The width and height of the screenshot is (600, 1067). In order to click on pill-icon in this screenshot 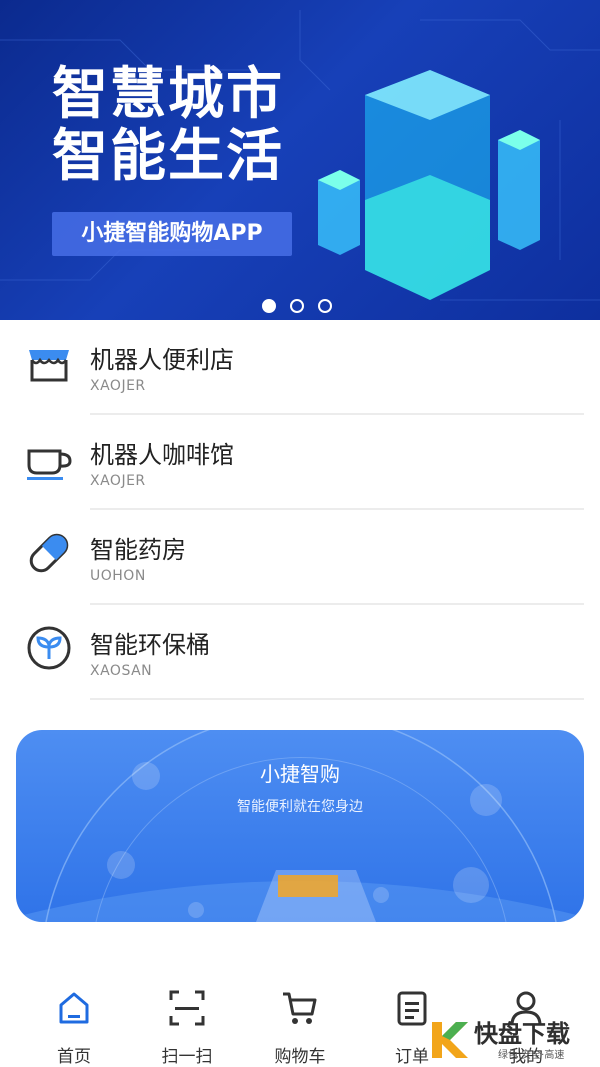, I will do `click(49, 553)`.